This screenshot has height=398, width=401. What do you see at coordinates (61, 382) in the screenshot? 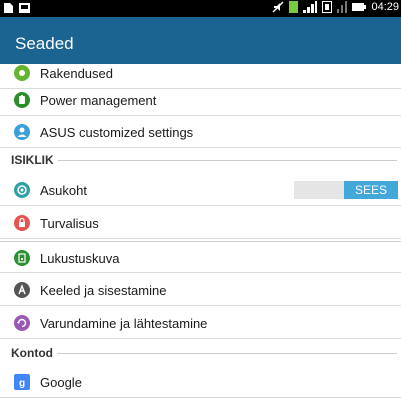
I see `settings-item-label: Google` at bounding box center [61, 382].